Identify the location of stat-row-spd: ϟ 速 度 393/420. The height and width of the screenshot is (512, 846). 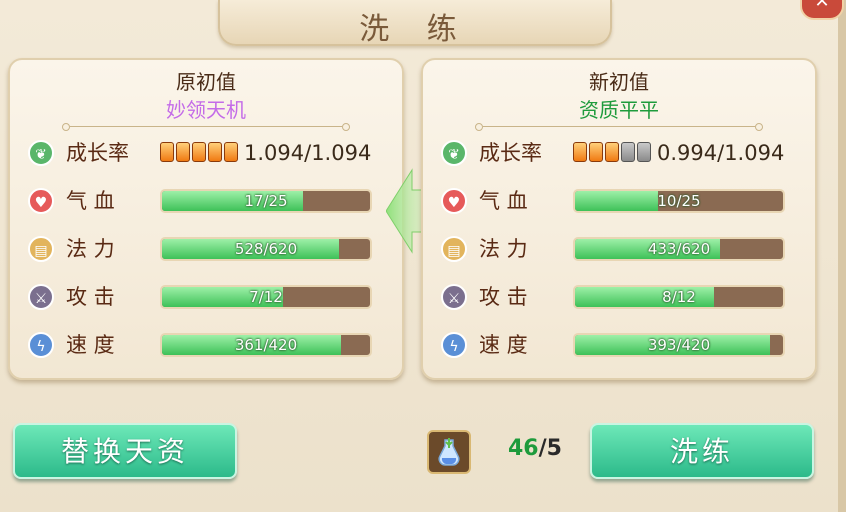
(621, 345).